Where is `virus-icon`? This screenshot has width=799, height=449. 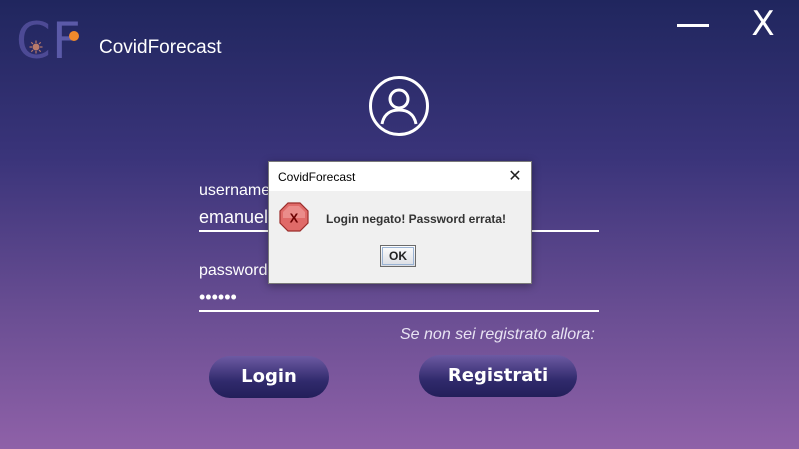
virus-icon is located at coordinates (36, 47).